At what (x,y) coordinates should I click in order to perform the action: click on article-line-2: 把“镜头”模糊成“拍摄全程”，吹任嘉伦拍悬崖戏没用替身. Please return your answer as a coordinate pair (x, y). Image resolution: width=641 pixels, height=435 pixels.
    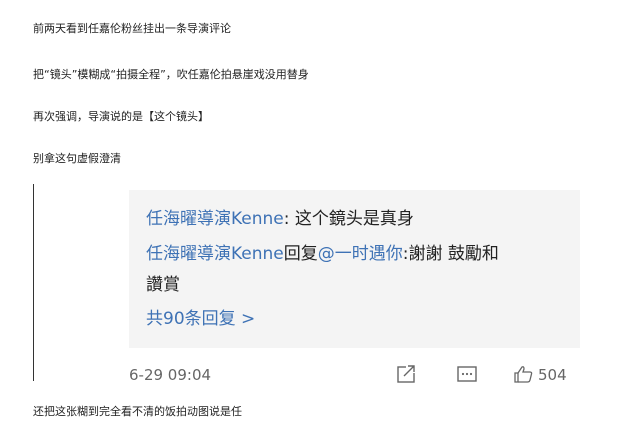
    Looking at the image, I should click on (171, 74).